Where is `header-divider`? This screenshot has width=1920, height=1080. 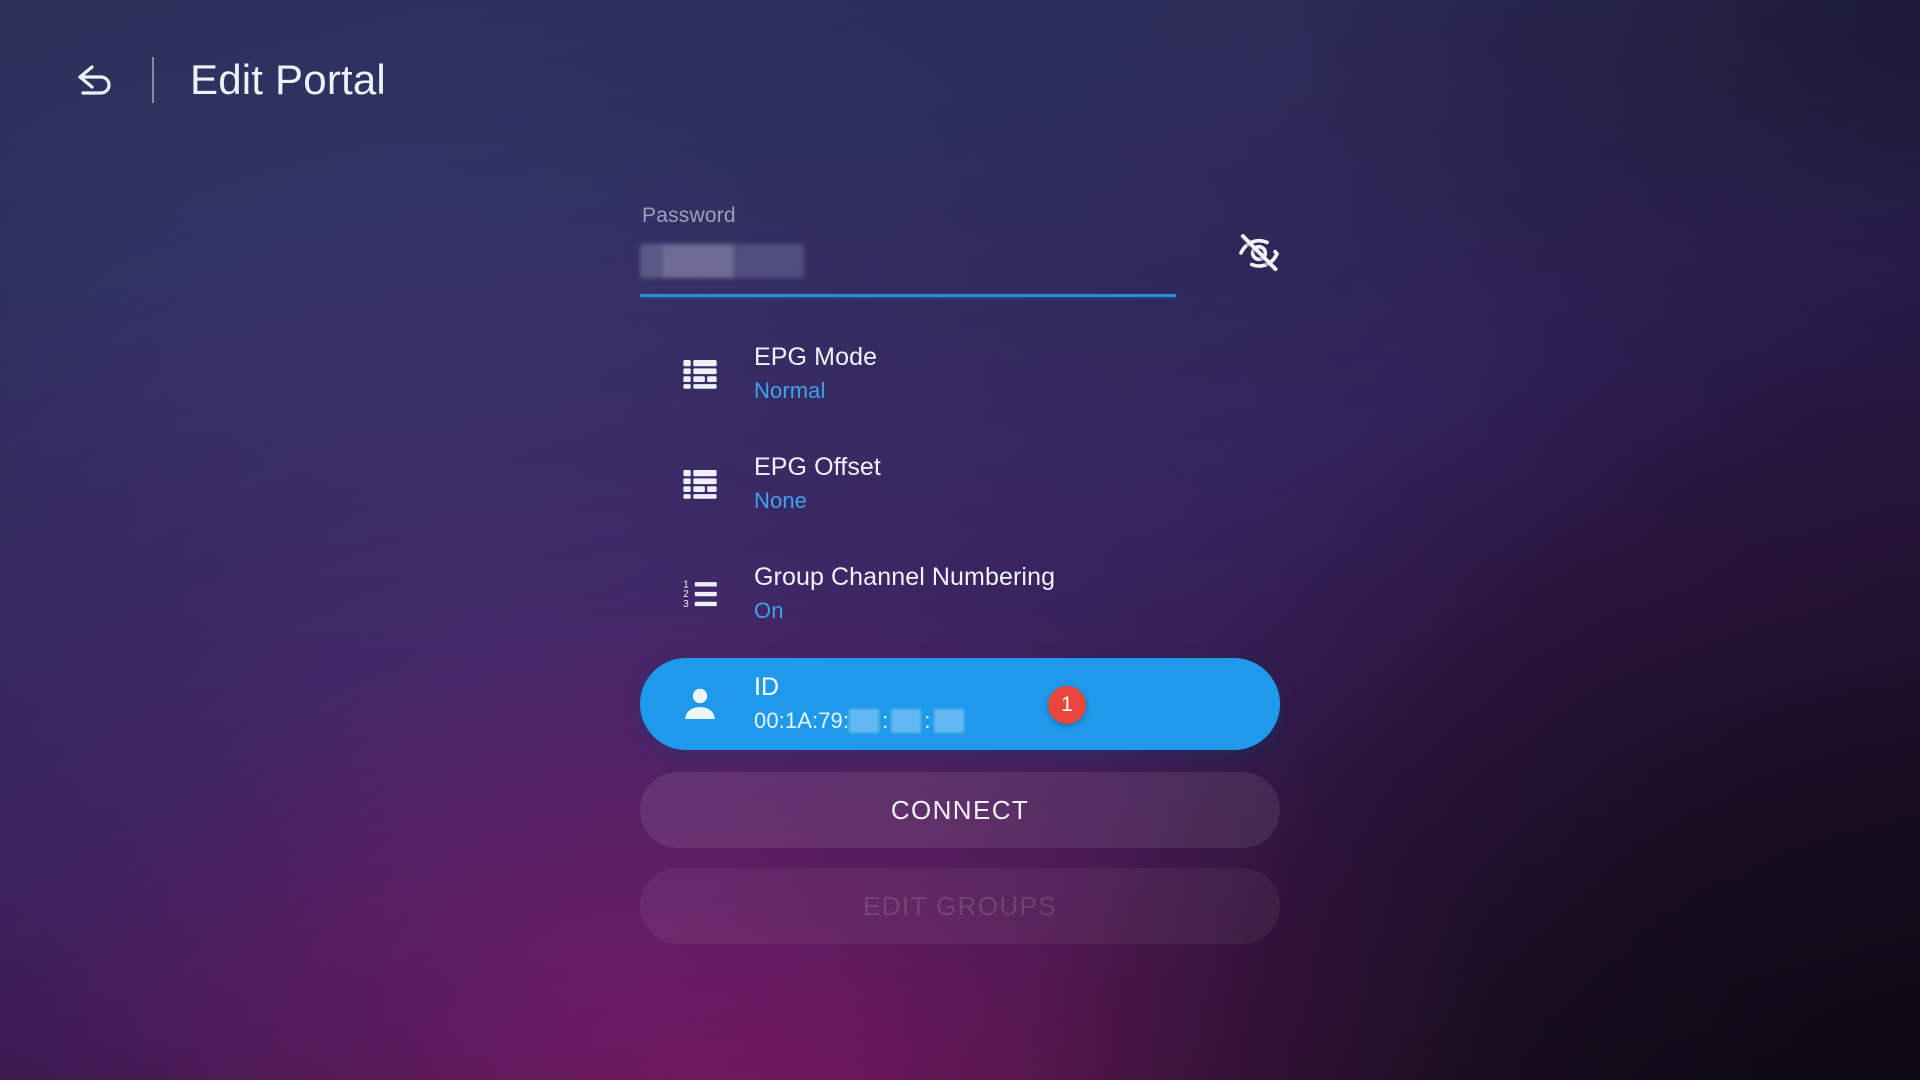 header-divider is located at coordinates (153, 80).